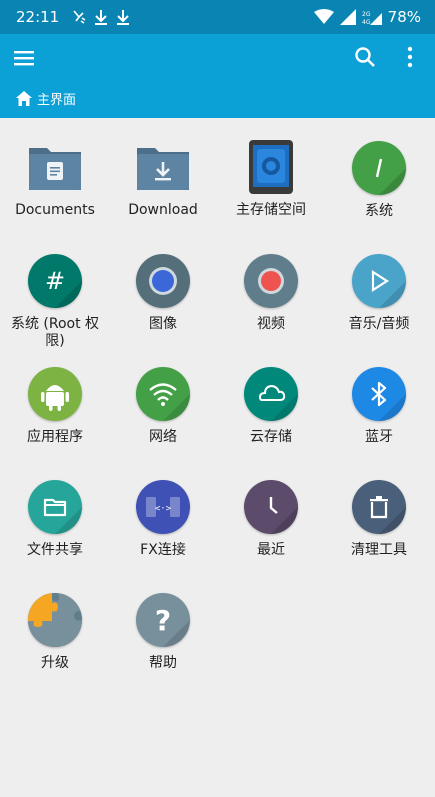 This screenshot has width=435, height=797. I want to click on hamburger-menu-icon, so click(24, 58).